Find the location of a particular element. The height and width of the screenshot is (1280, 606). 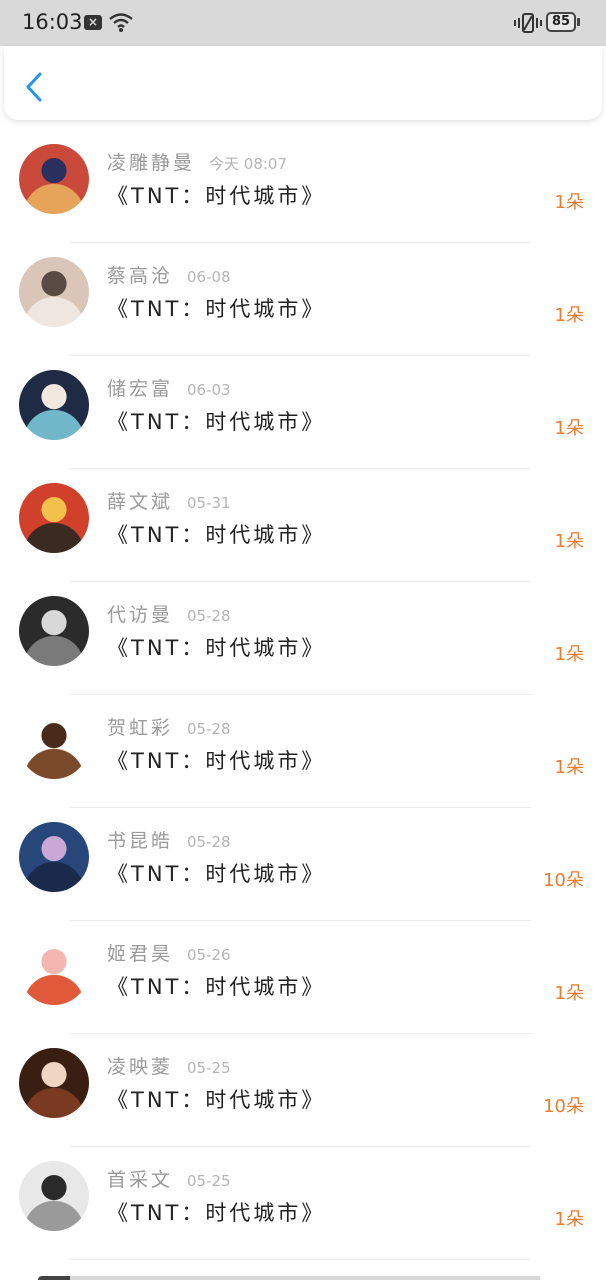

sender-name-text: 书昆皓 is located at coordinates (140, 841).